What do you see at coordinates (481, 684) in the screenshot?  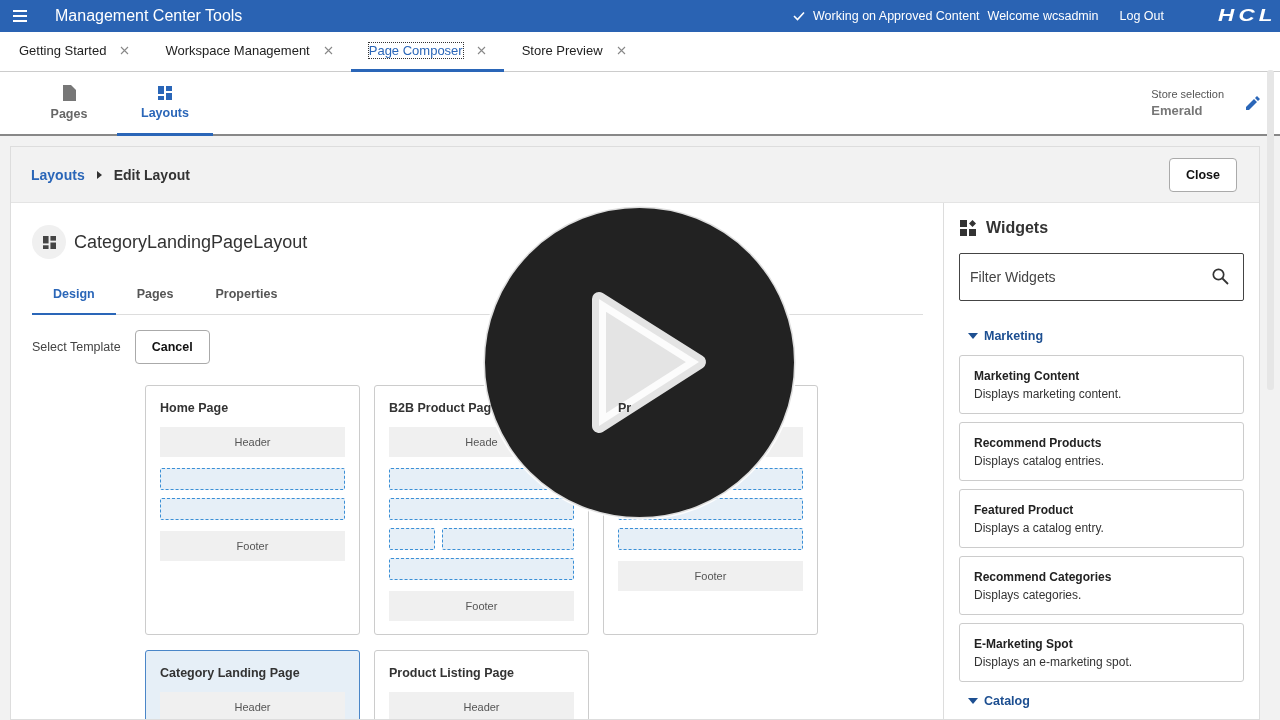 I see `template-card: Product Listing Page Header` at bounding box center [481, 684].